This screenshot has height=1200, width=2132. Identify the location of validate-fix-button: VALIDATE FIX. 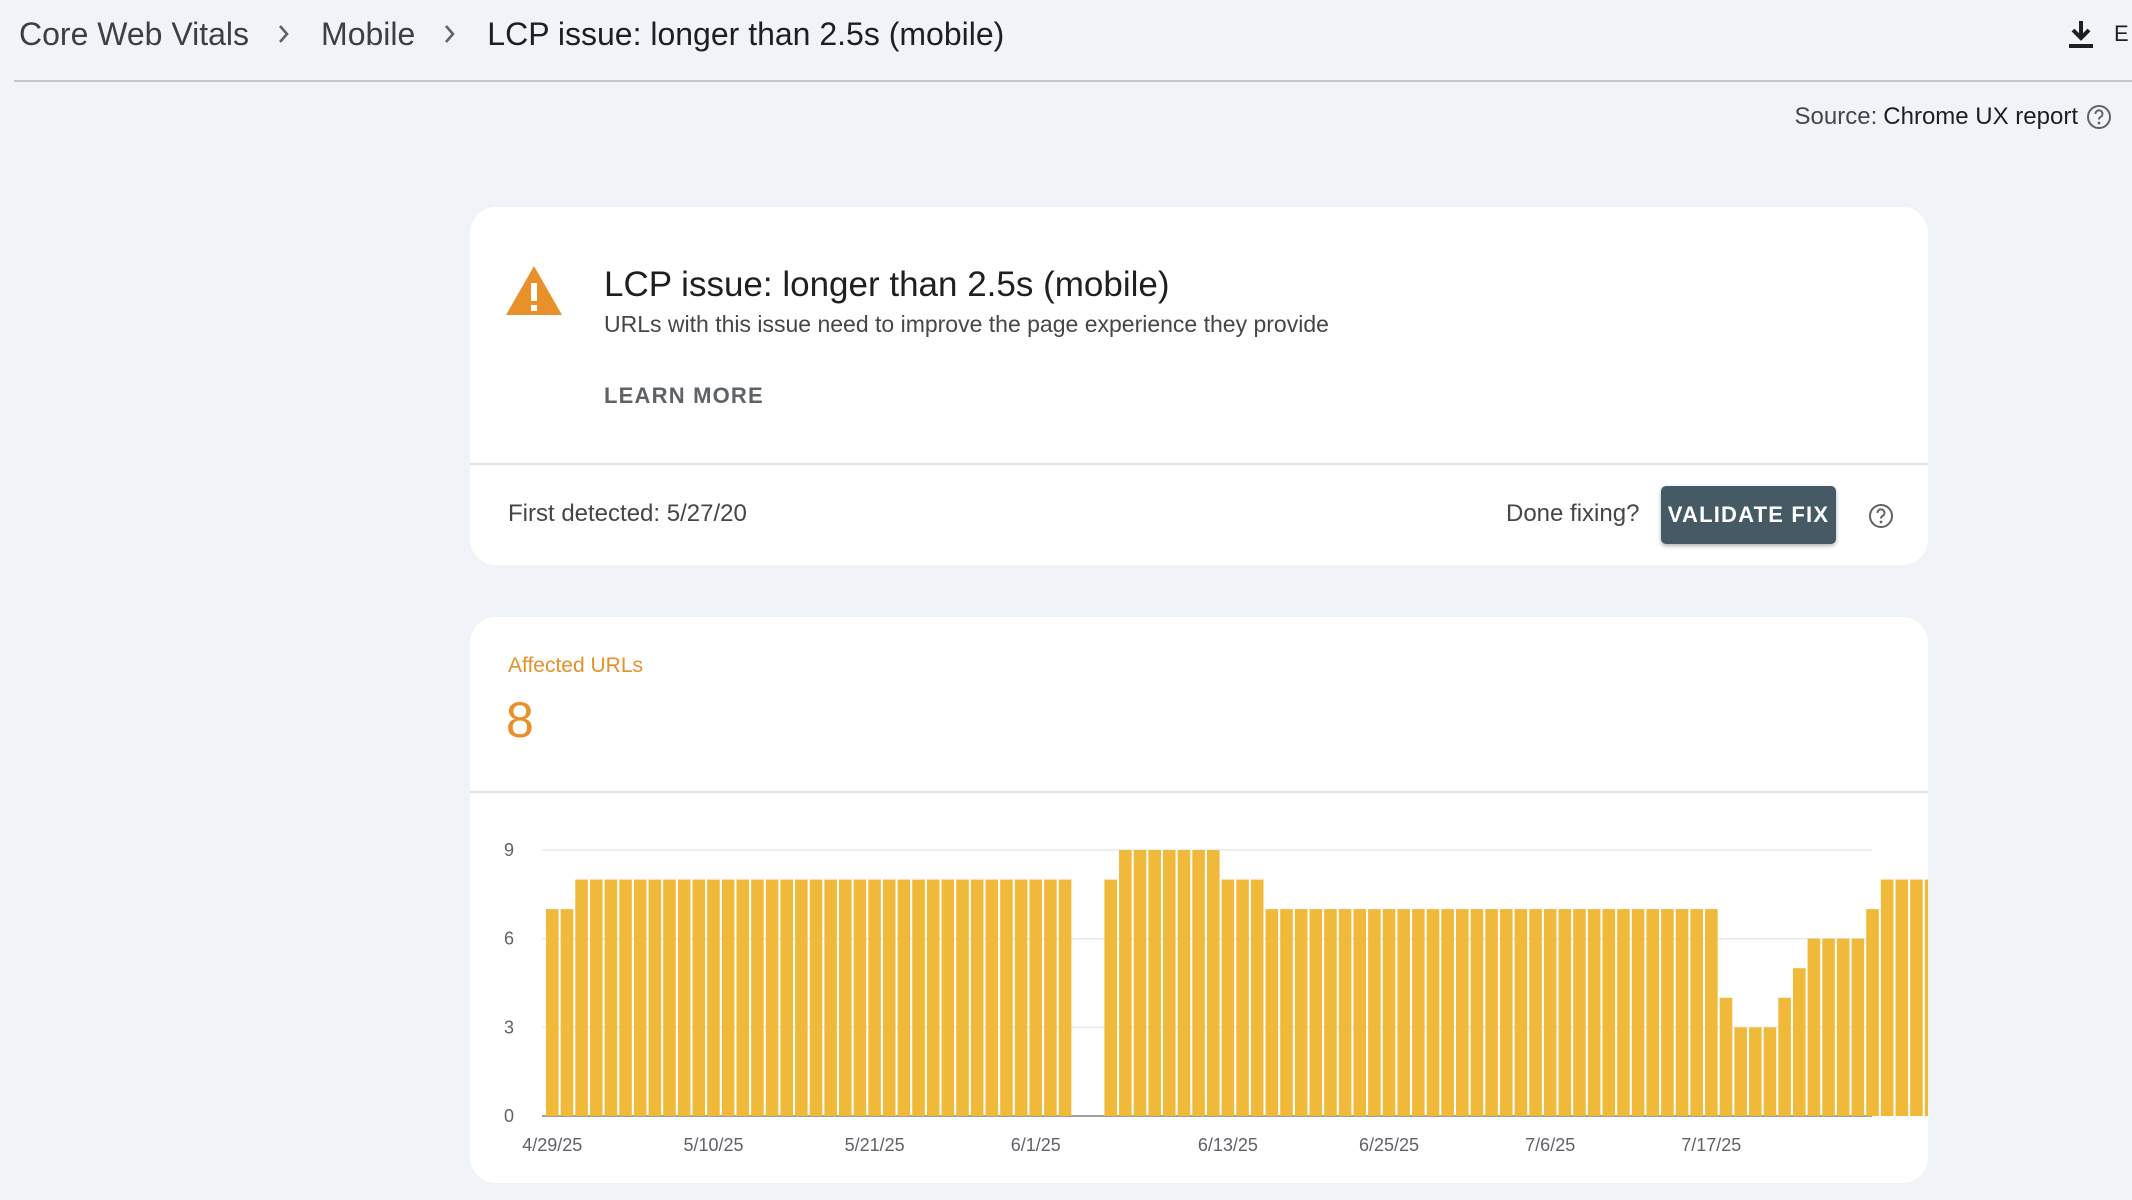
(1748, 515).